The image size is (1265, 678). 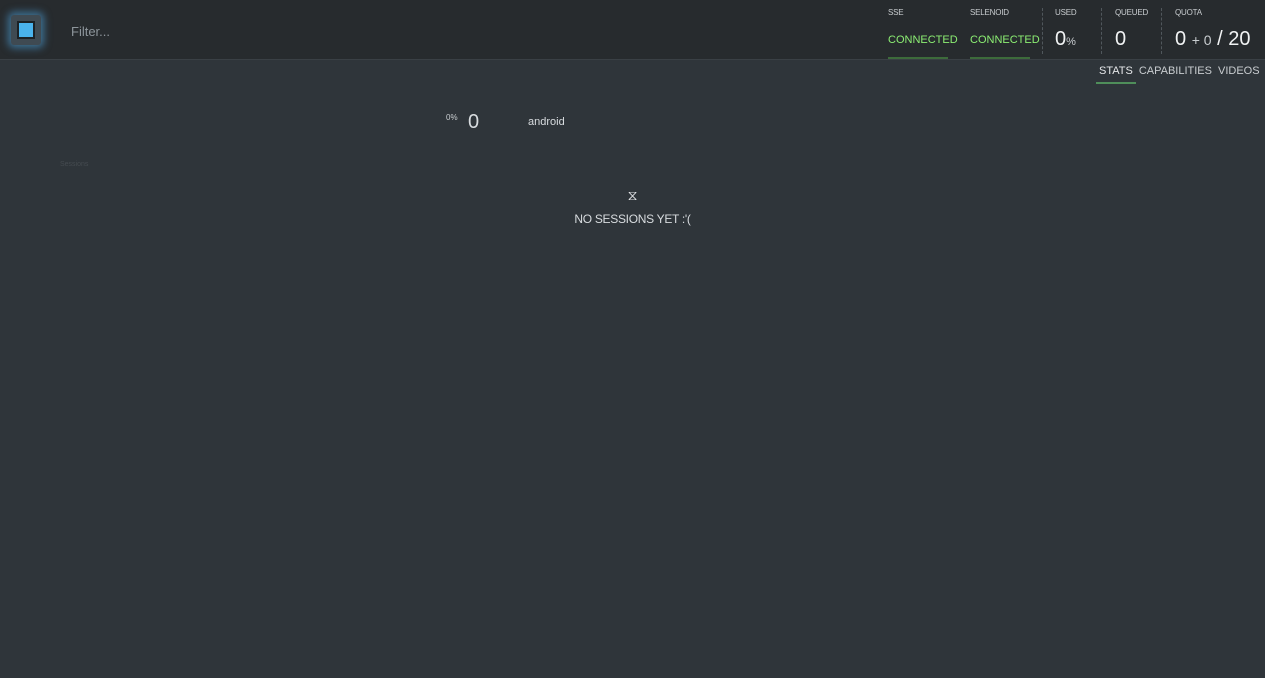 What do you see at coordinates (546, 122) in the screenshot?
I see `browser-name: android` at bounding box center [546, 122].